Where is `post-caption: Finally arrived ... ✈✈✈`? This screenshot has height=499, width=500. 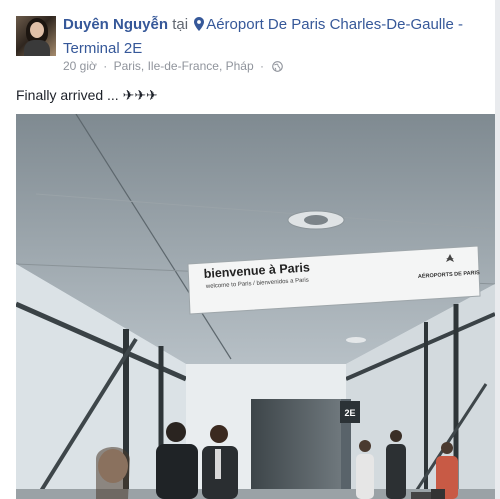
post-caption: Finally arrived ... ✈✈✈ is located at coordinates (87, 95).